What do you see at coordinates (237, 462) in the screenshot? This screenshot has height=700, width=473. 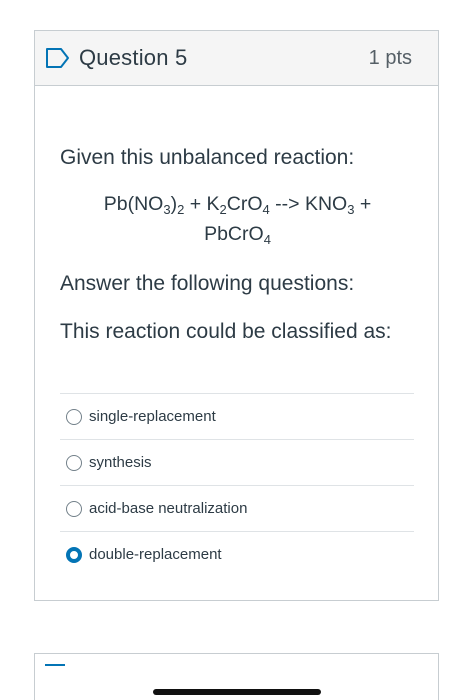 I see `answer-option: synthesis` at bounding box center [237, 462].